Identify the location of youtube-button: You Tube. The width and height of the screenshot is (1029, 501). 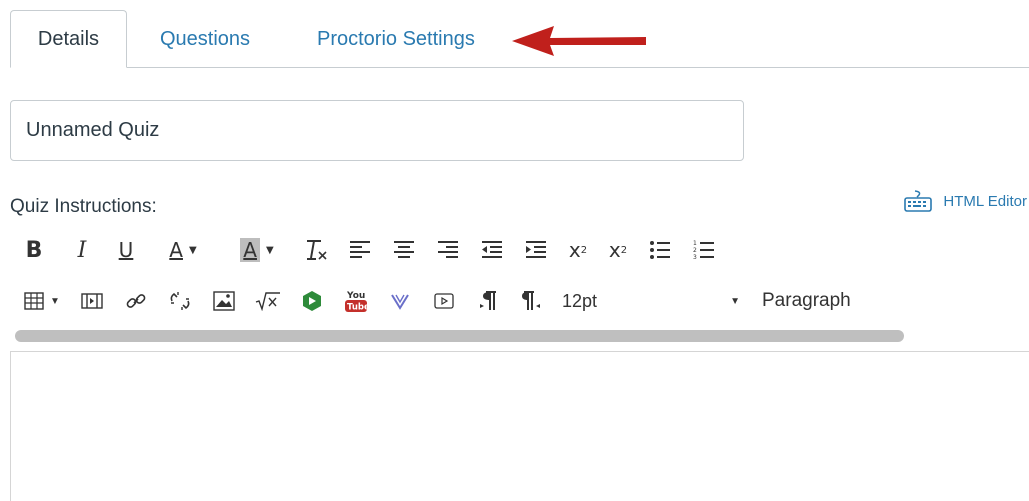
(356, 301).